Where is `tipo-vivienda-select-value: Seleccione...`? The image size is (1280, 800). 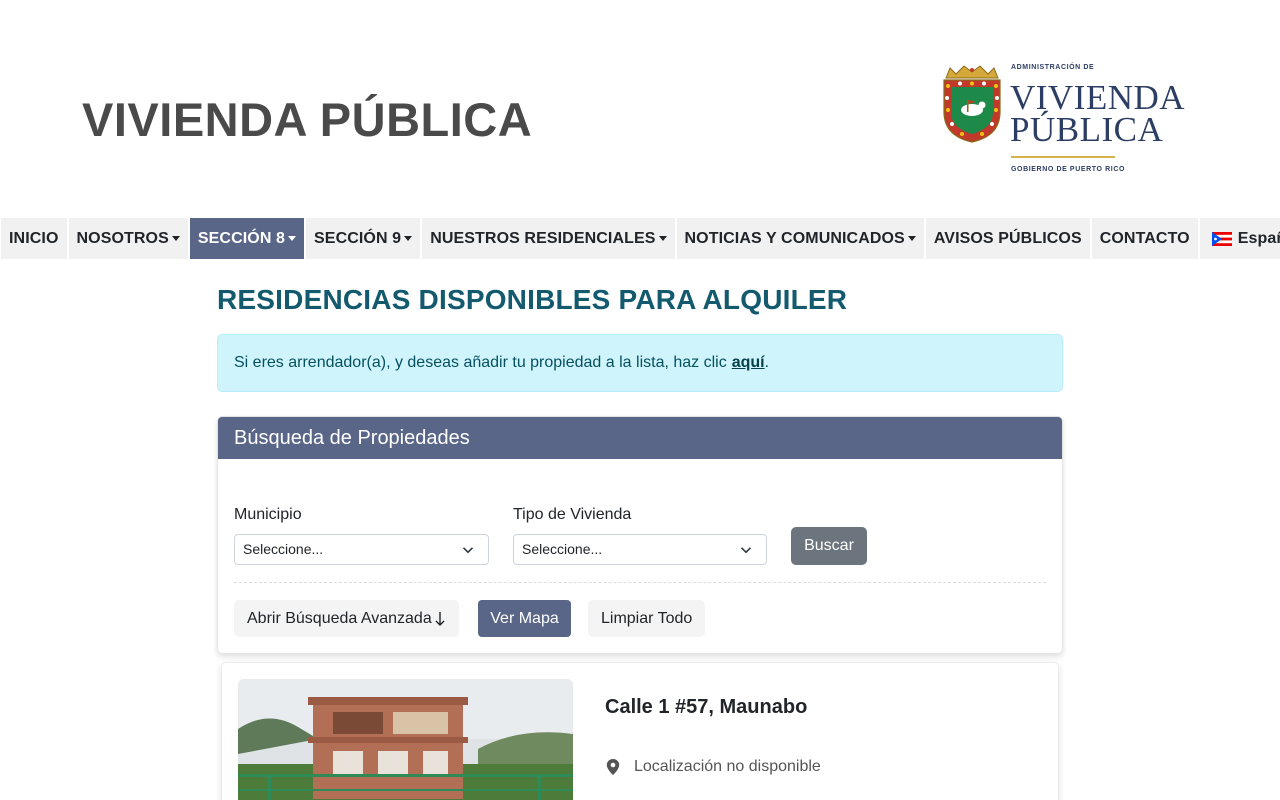
tipo-vivienda-select-value: Seleccione... is located at coordinates (562, 549).